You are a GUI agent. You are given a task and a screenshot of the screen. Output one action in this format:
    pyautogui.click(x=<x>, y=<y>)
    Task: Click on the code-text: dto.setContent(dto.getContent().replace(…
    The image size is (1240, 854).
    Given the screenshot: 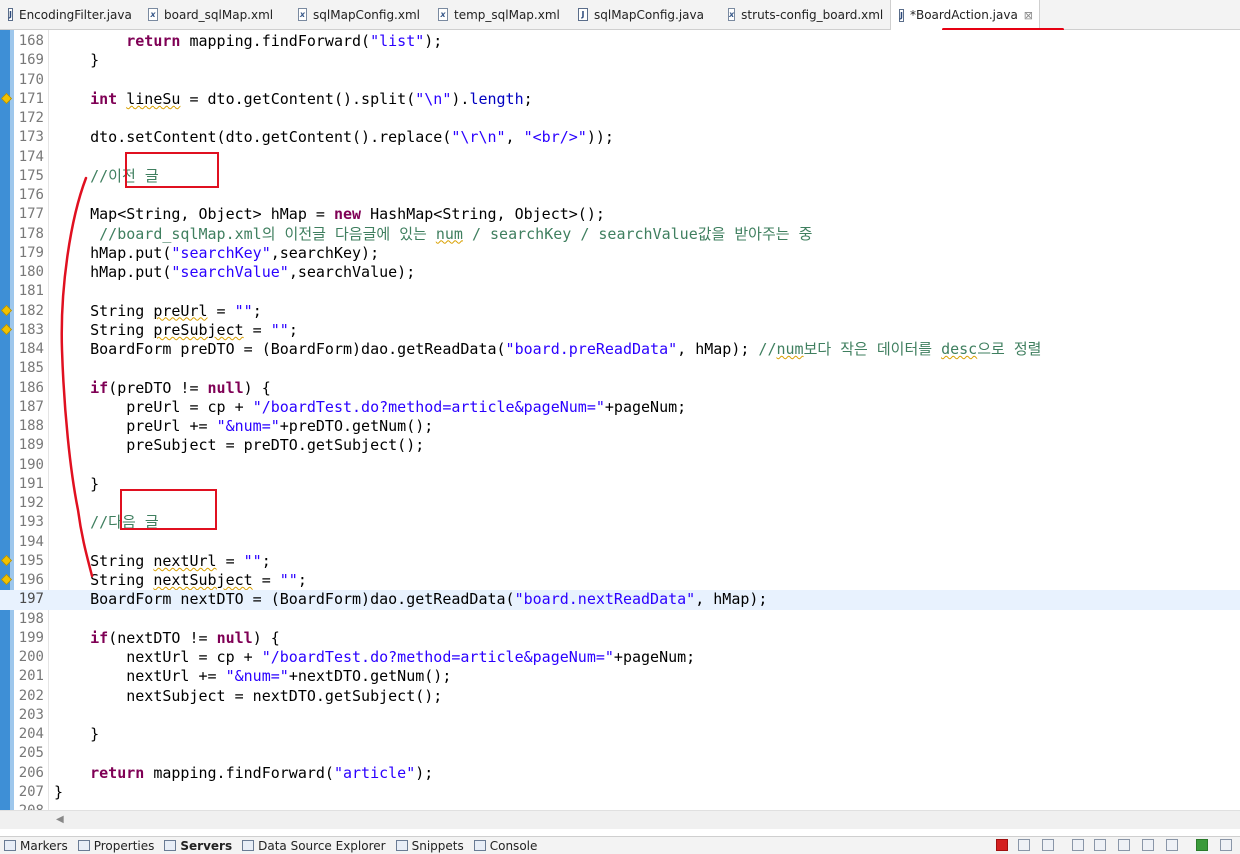 What is the action you would take?
    pyautogui.click(x=334, y=137)
    